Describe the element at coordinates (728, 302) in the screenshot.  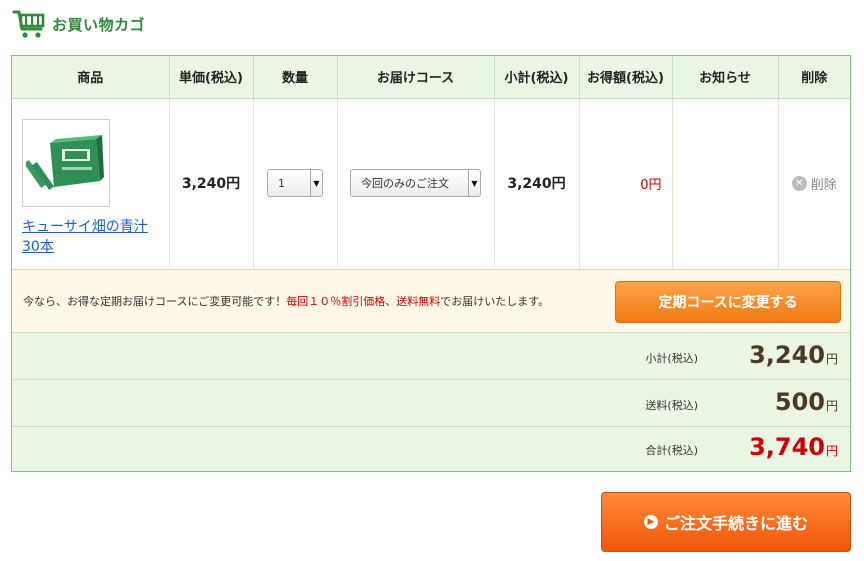
I see `change-to-subscription-button: 定期コースに変更する` at that location.